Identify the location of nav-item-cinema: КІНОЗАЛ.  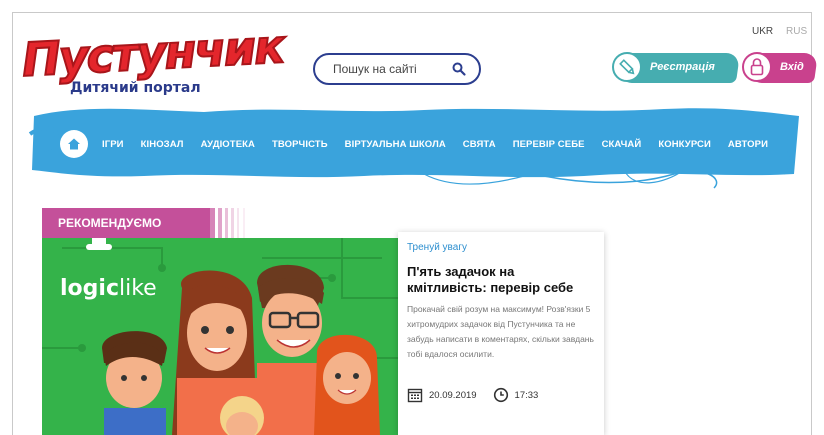
(162, 144).